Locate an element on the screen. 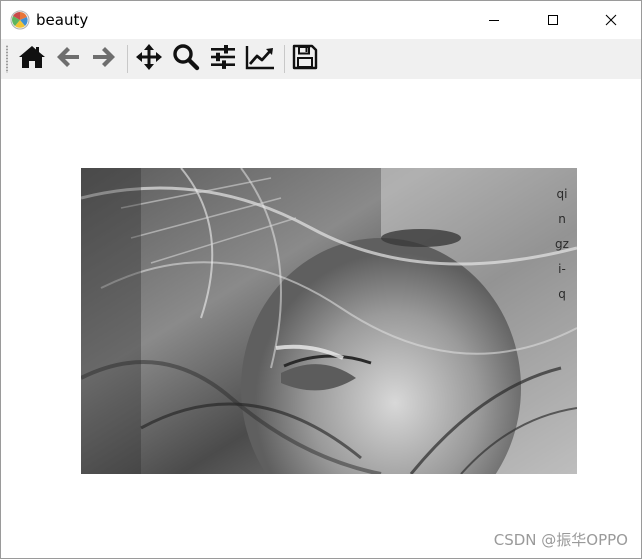  close-button is located at coordinates (611, 20).